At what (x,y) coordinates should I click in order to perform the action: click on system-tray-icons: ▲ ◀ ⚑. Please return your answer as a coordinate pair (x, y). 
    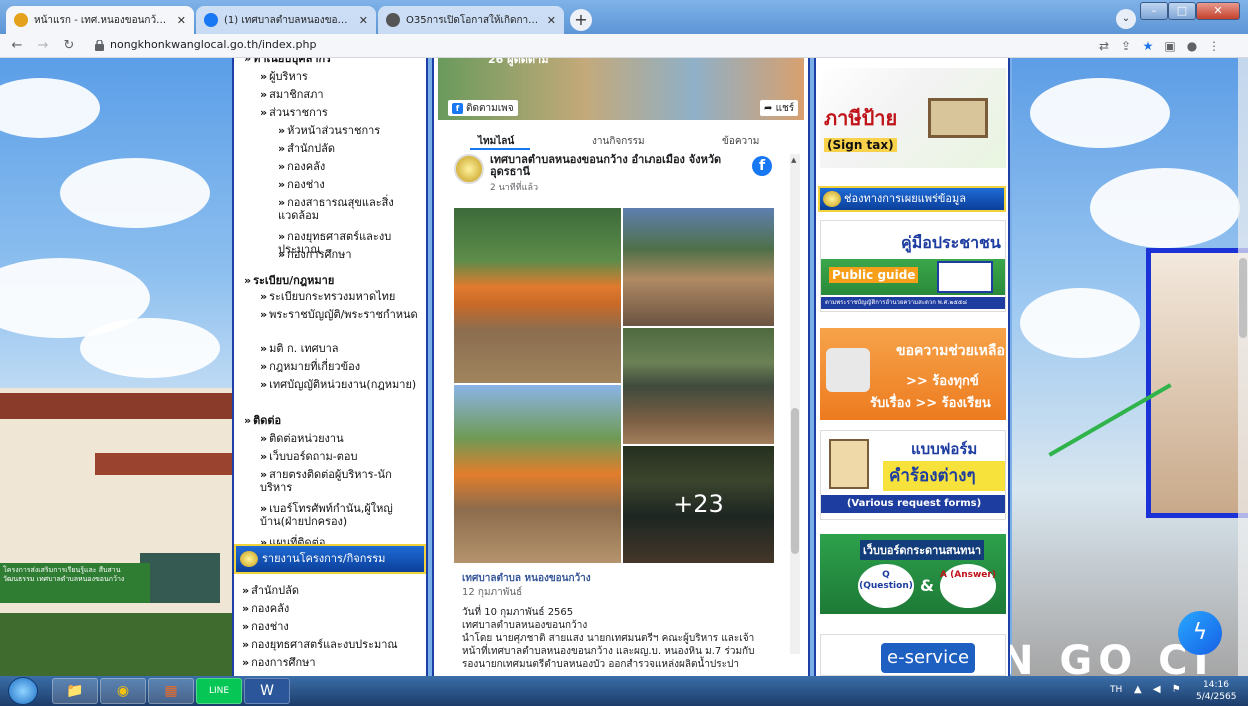
    Looking at the image, I should click on (1159, 689).